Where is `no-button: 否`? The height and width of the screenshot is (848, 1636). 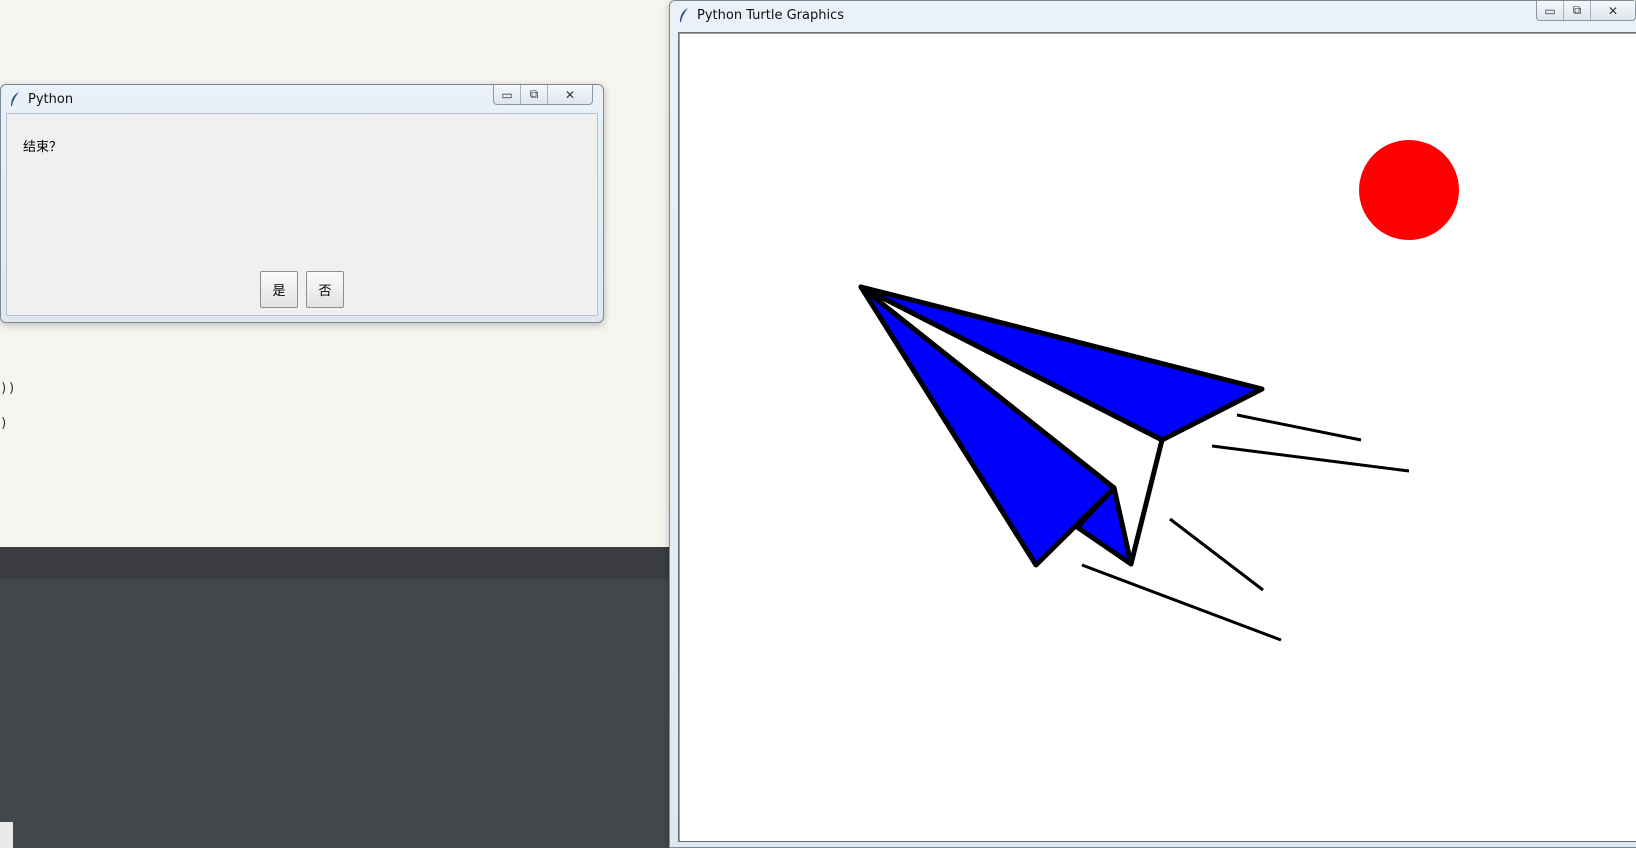
no-button: 否 is located at coordinates (325, 289).